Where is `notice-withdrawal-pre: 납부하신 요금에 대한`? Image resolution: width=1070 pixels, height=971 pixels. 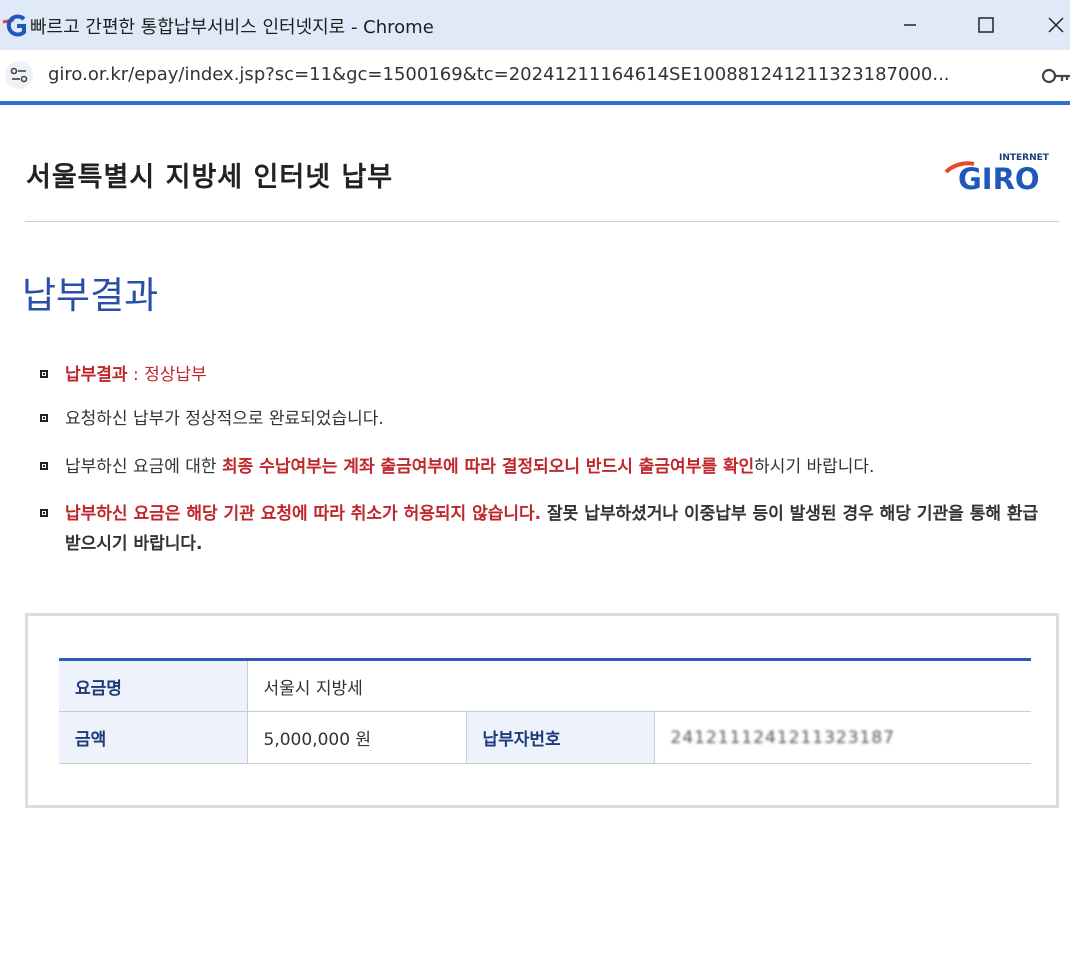 notice-withdrawal-pre: 납부하신 요금에 대한 is located at coordinates (143, 467).